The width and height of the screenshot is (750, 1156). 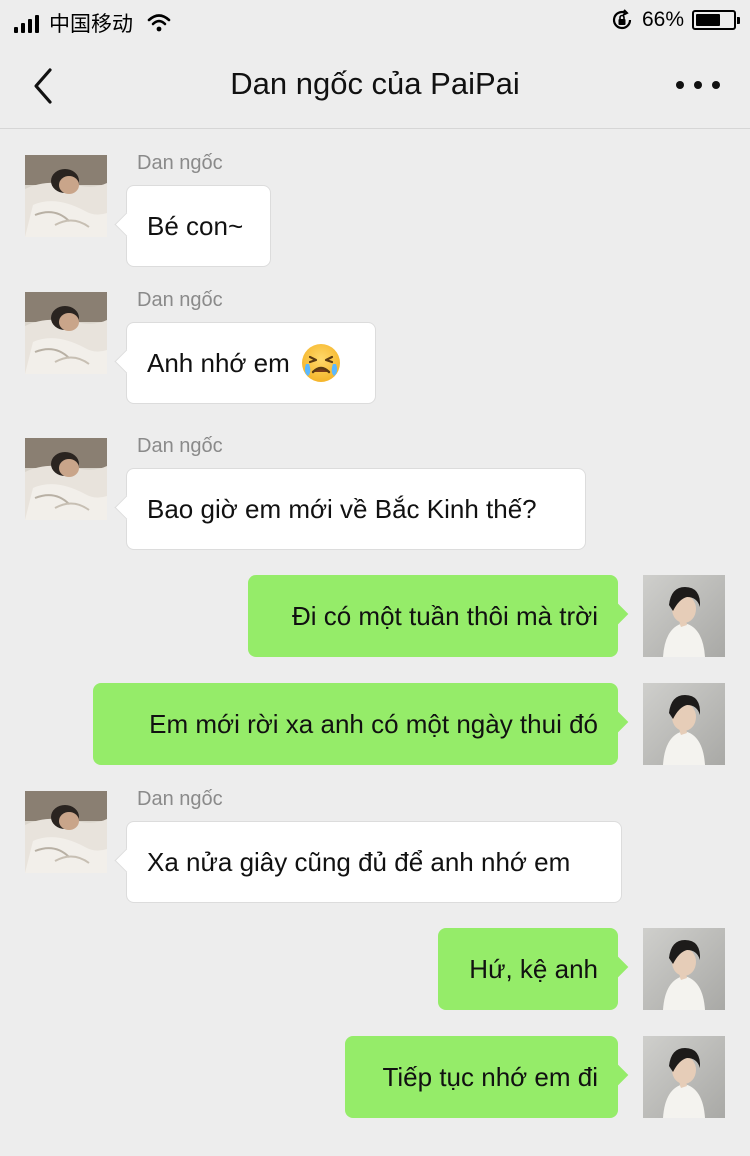 I want to click on message-text: Xa nửa giây cũng đủ để anh nhớ em, so click(x=359, y=861).